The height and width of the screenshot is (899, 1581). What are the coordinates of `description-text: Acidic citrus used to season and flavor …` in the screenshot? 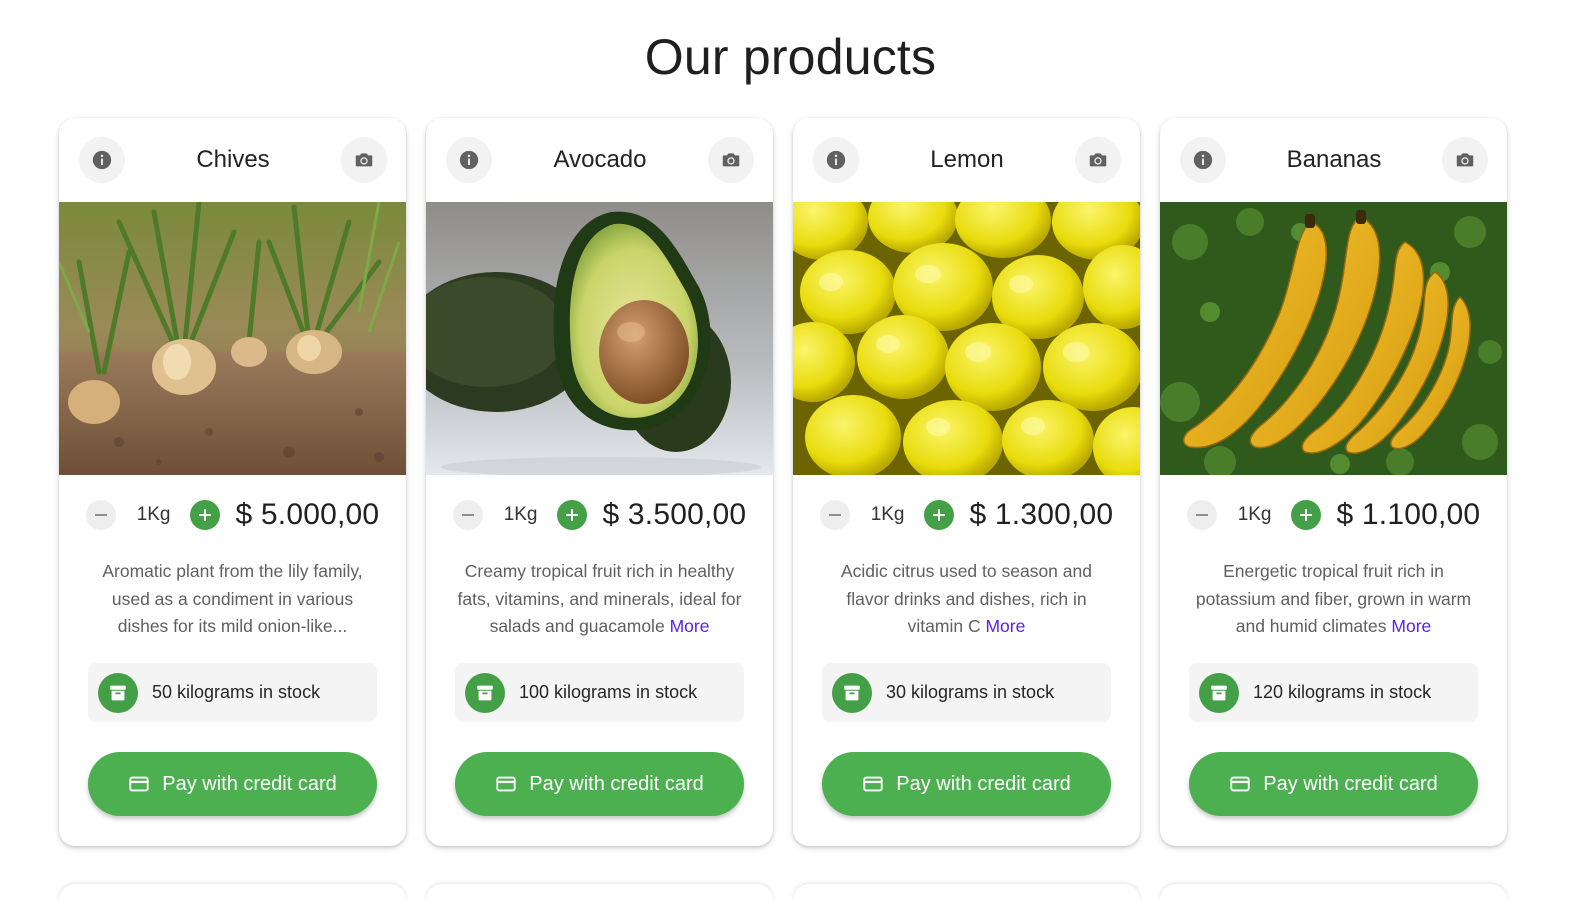 It's located at (966, 598).